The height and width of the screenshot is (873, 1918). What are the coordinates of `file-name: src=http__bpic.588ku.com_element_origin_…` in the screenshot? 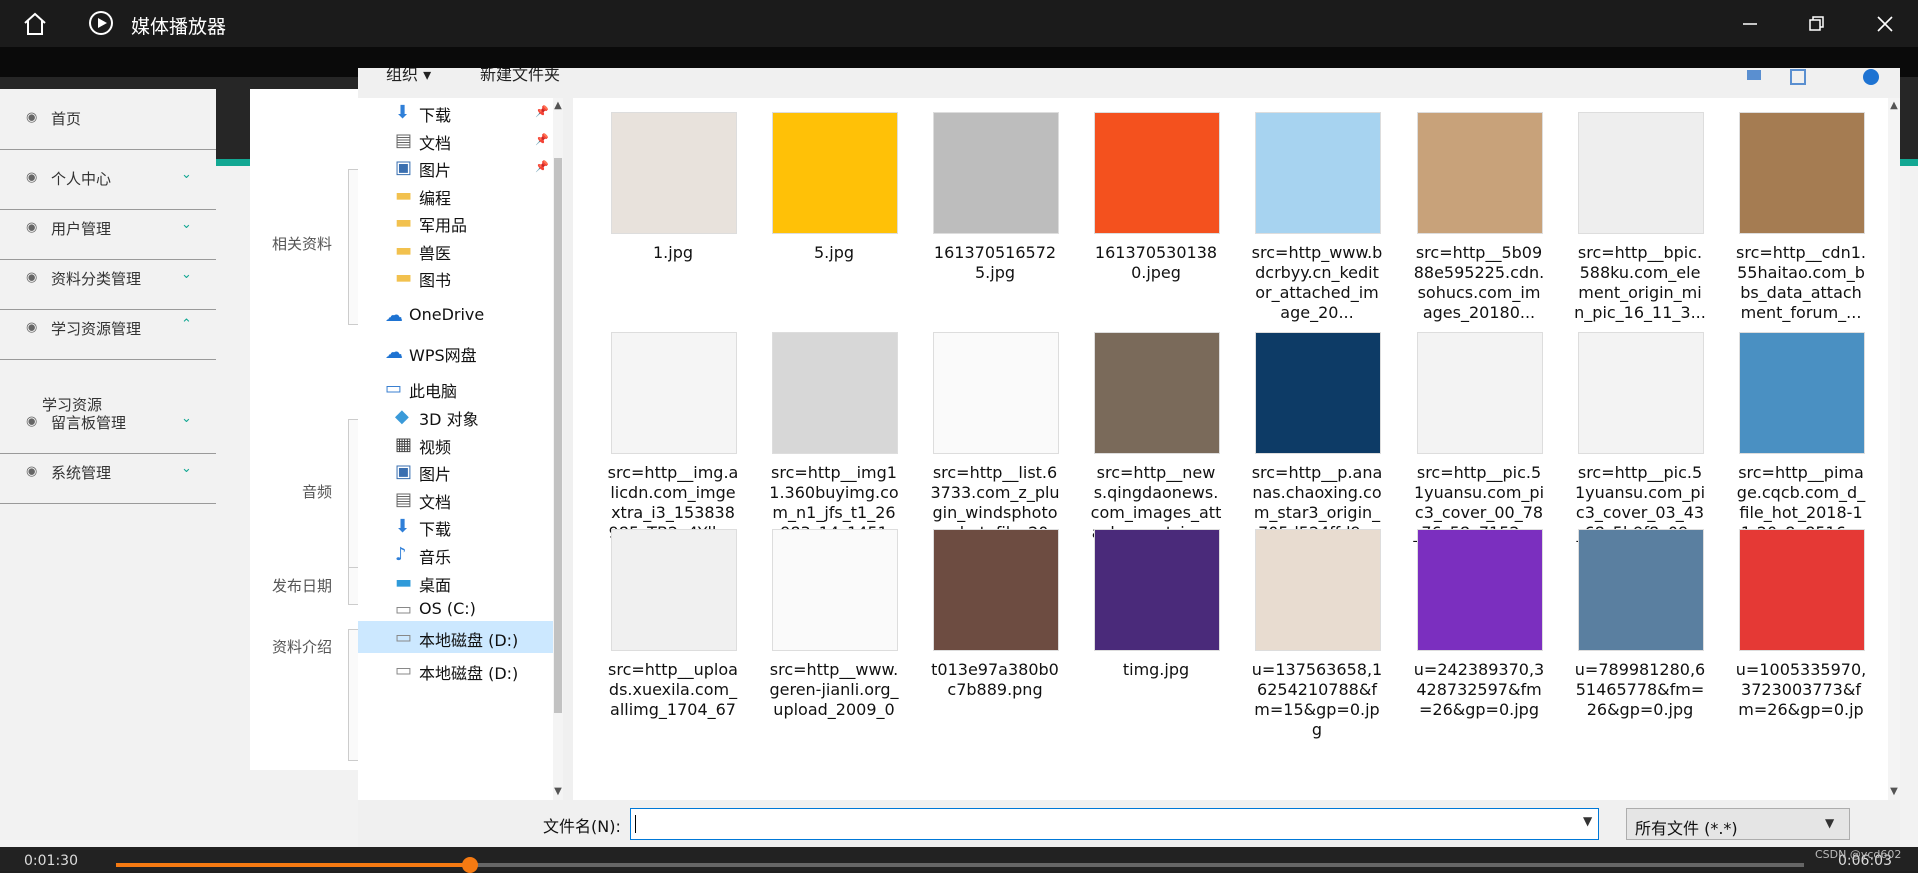 It's located at (1640, 282).